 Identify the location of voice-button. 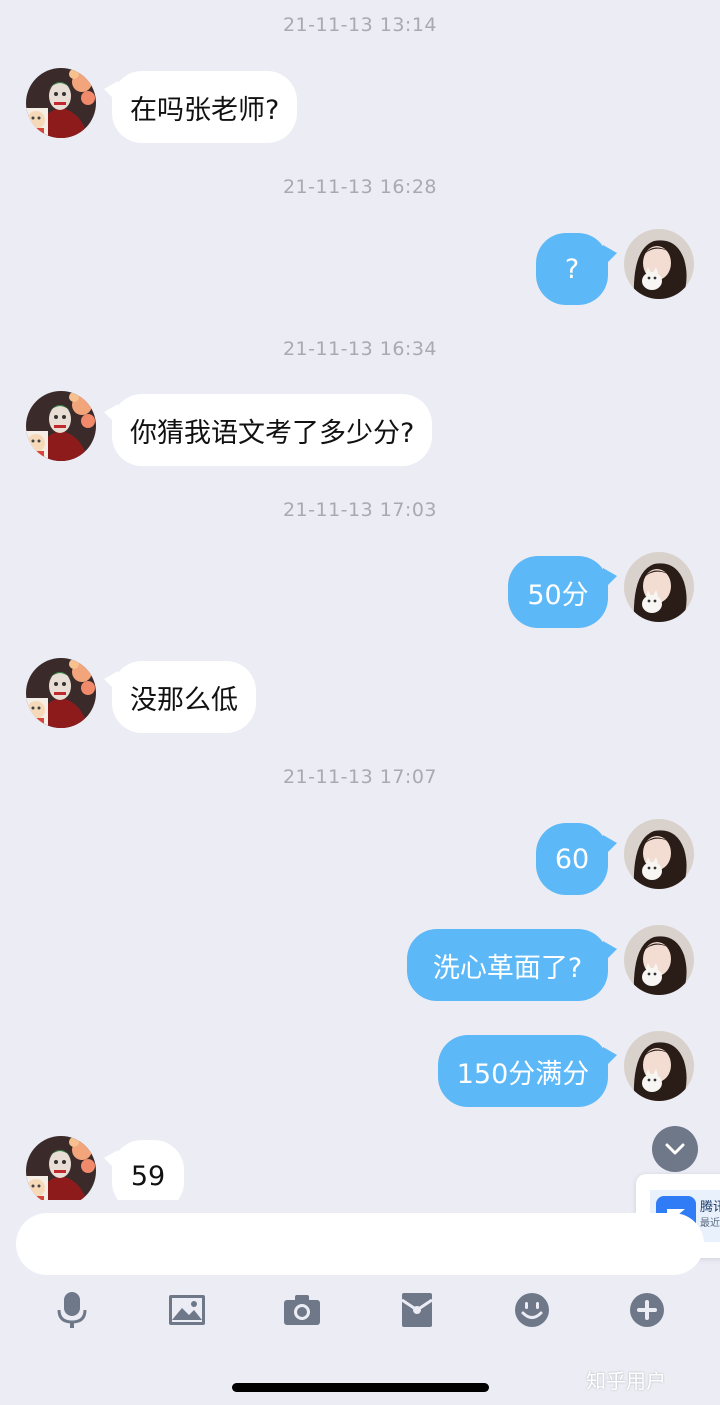
(72, 1310).